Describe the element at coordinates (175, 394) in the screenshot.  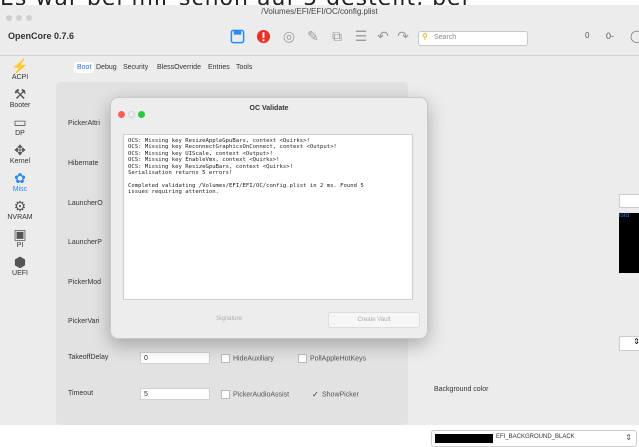
I see `timeout-input: 5` at that location.